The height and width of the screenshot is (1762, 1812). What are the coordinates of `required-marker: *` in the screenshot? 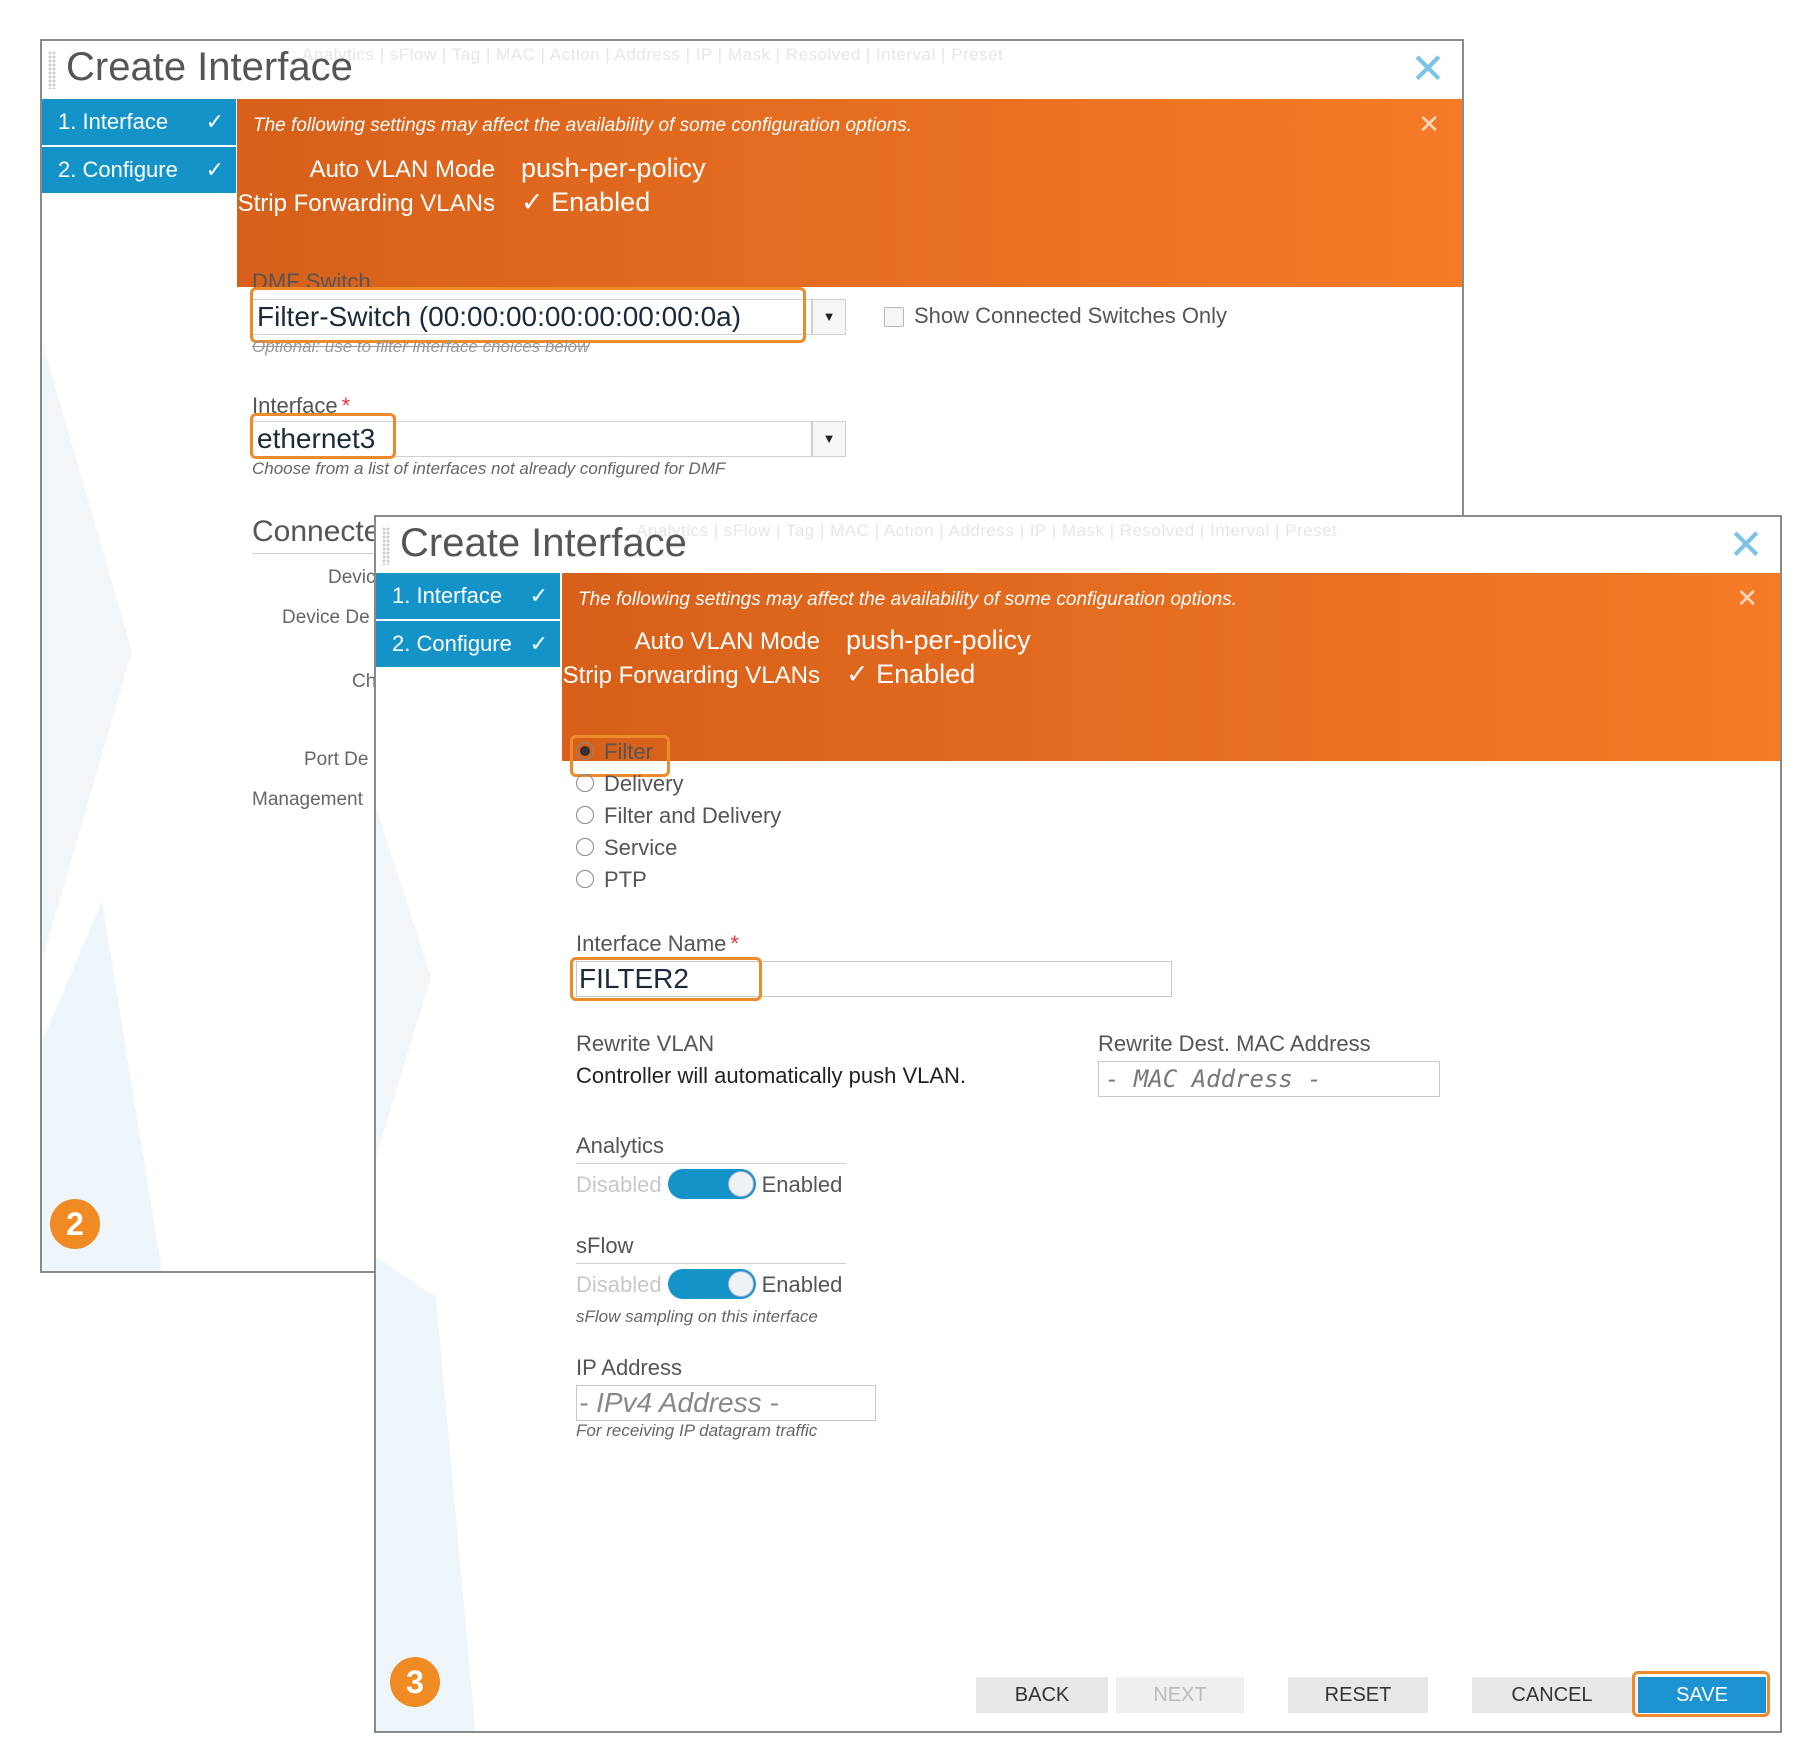 It's located at (734, 943).